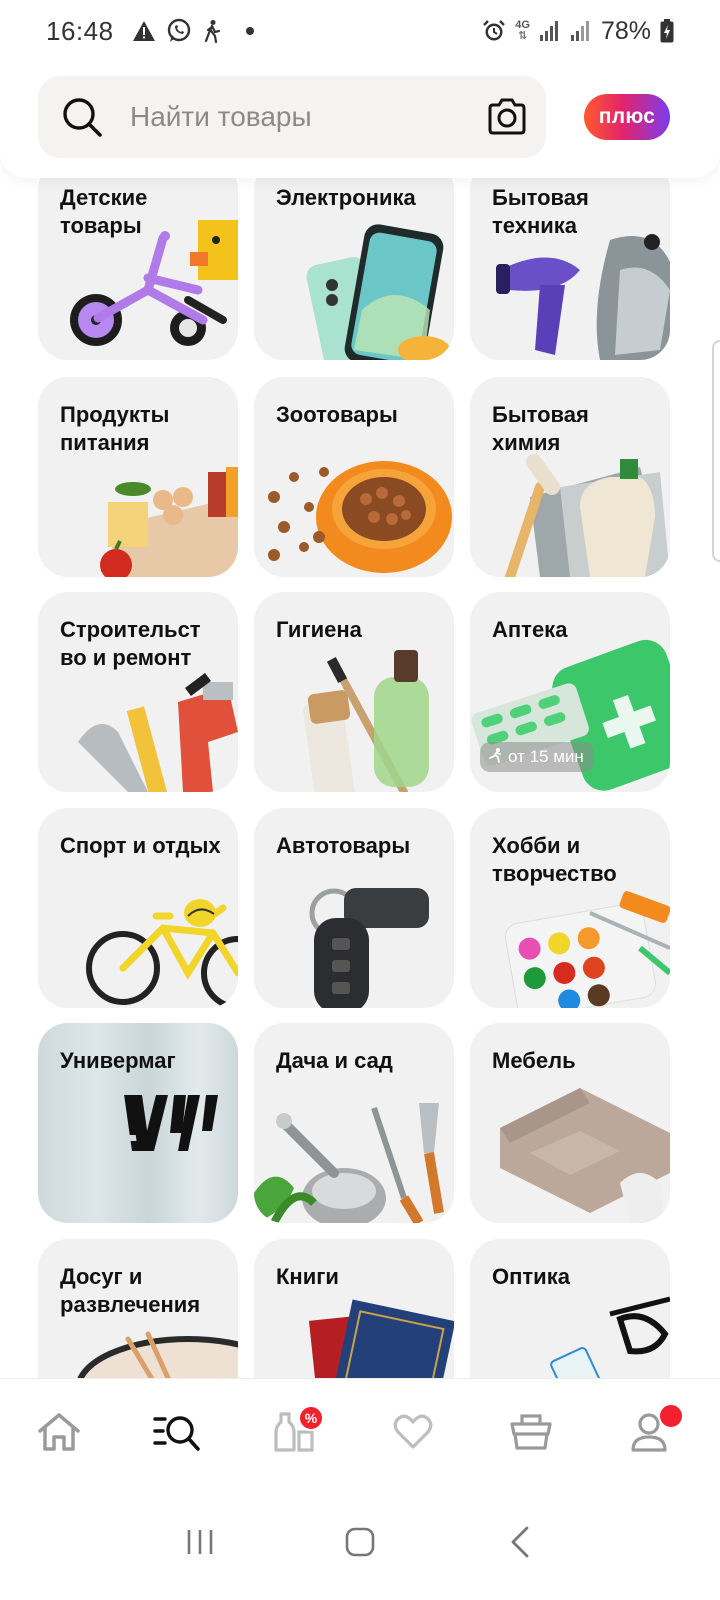  What do you see at coordinates (138, 908) in the screenshot?
I see `category-tile-sport: Спорт и отдых` at bounding box center [138, 908].